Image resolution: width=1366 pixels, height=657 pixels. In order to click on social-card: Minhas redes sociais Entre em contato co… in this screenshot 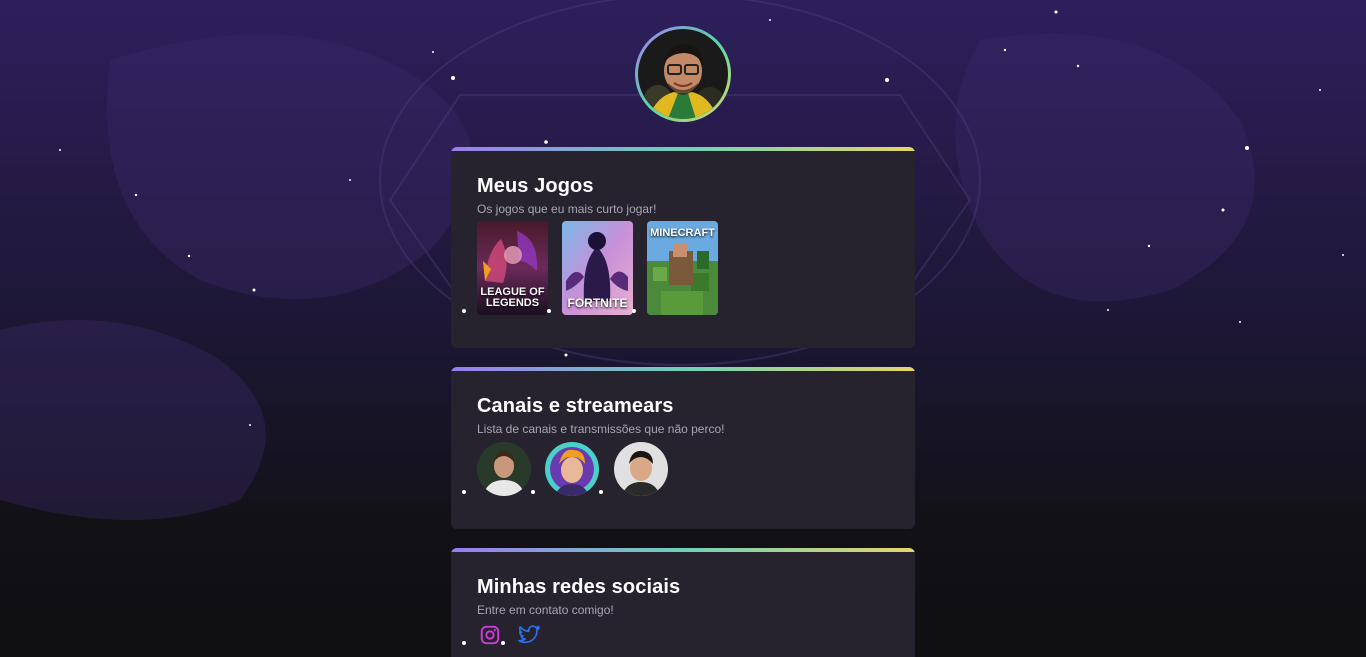, I will do `click(683, 602)`.